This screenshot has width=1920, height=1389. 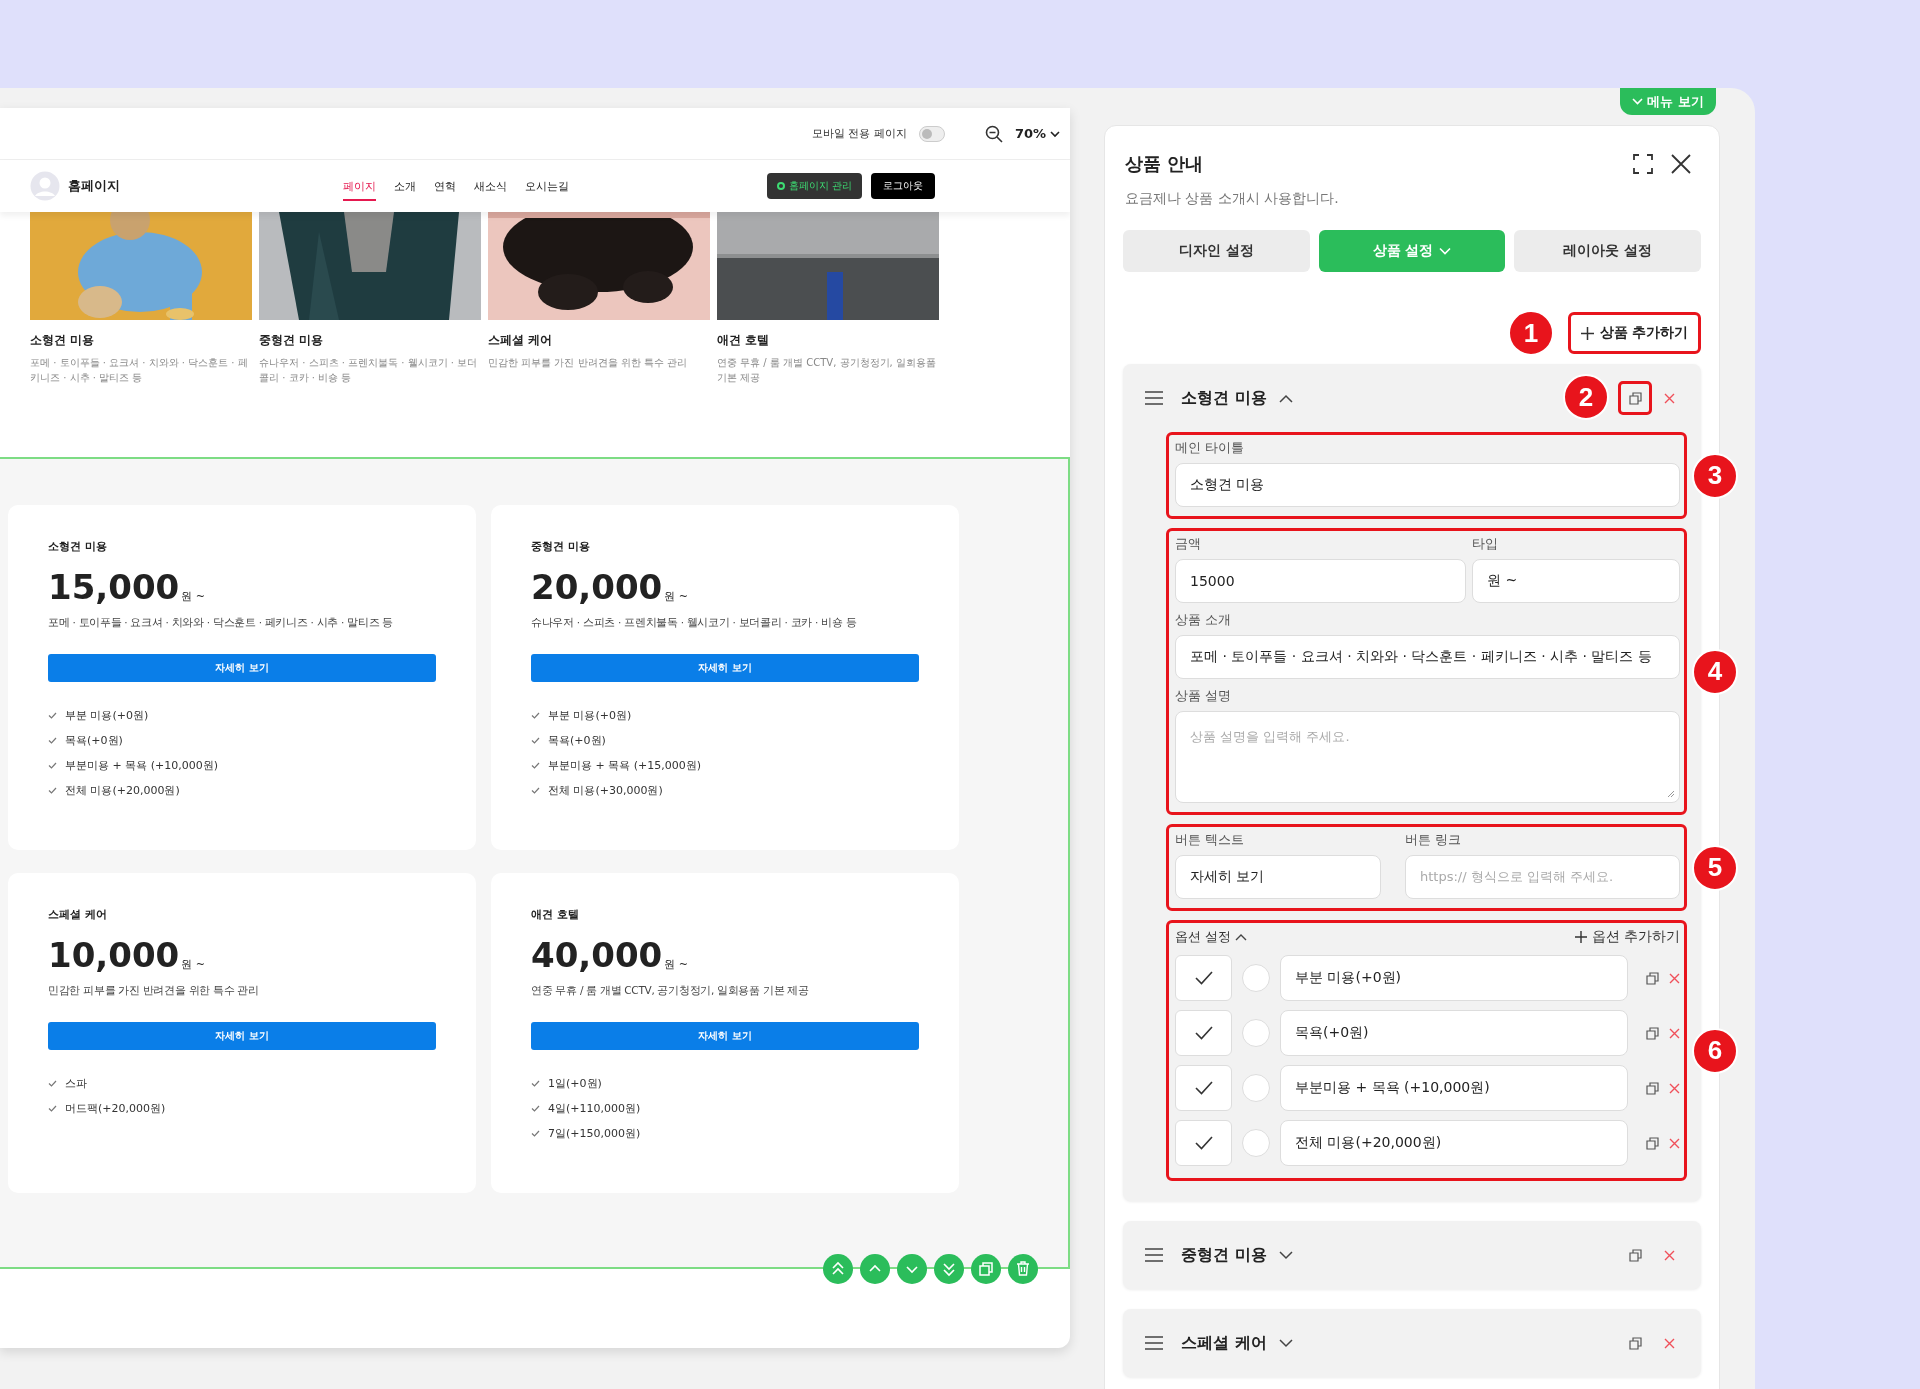 I want to click on intro-input: 포메 · 토이푸들 · 요크셔 · 치와와 · 닥스훈트 · 페키니즈 · 시추 · 말티즈 등, so click(x=1427, y=657).